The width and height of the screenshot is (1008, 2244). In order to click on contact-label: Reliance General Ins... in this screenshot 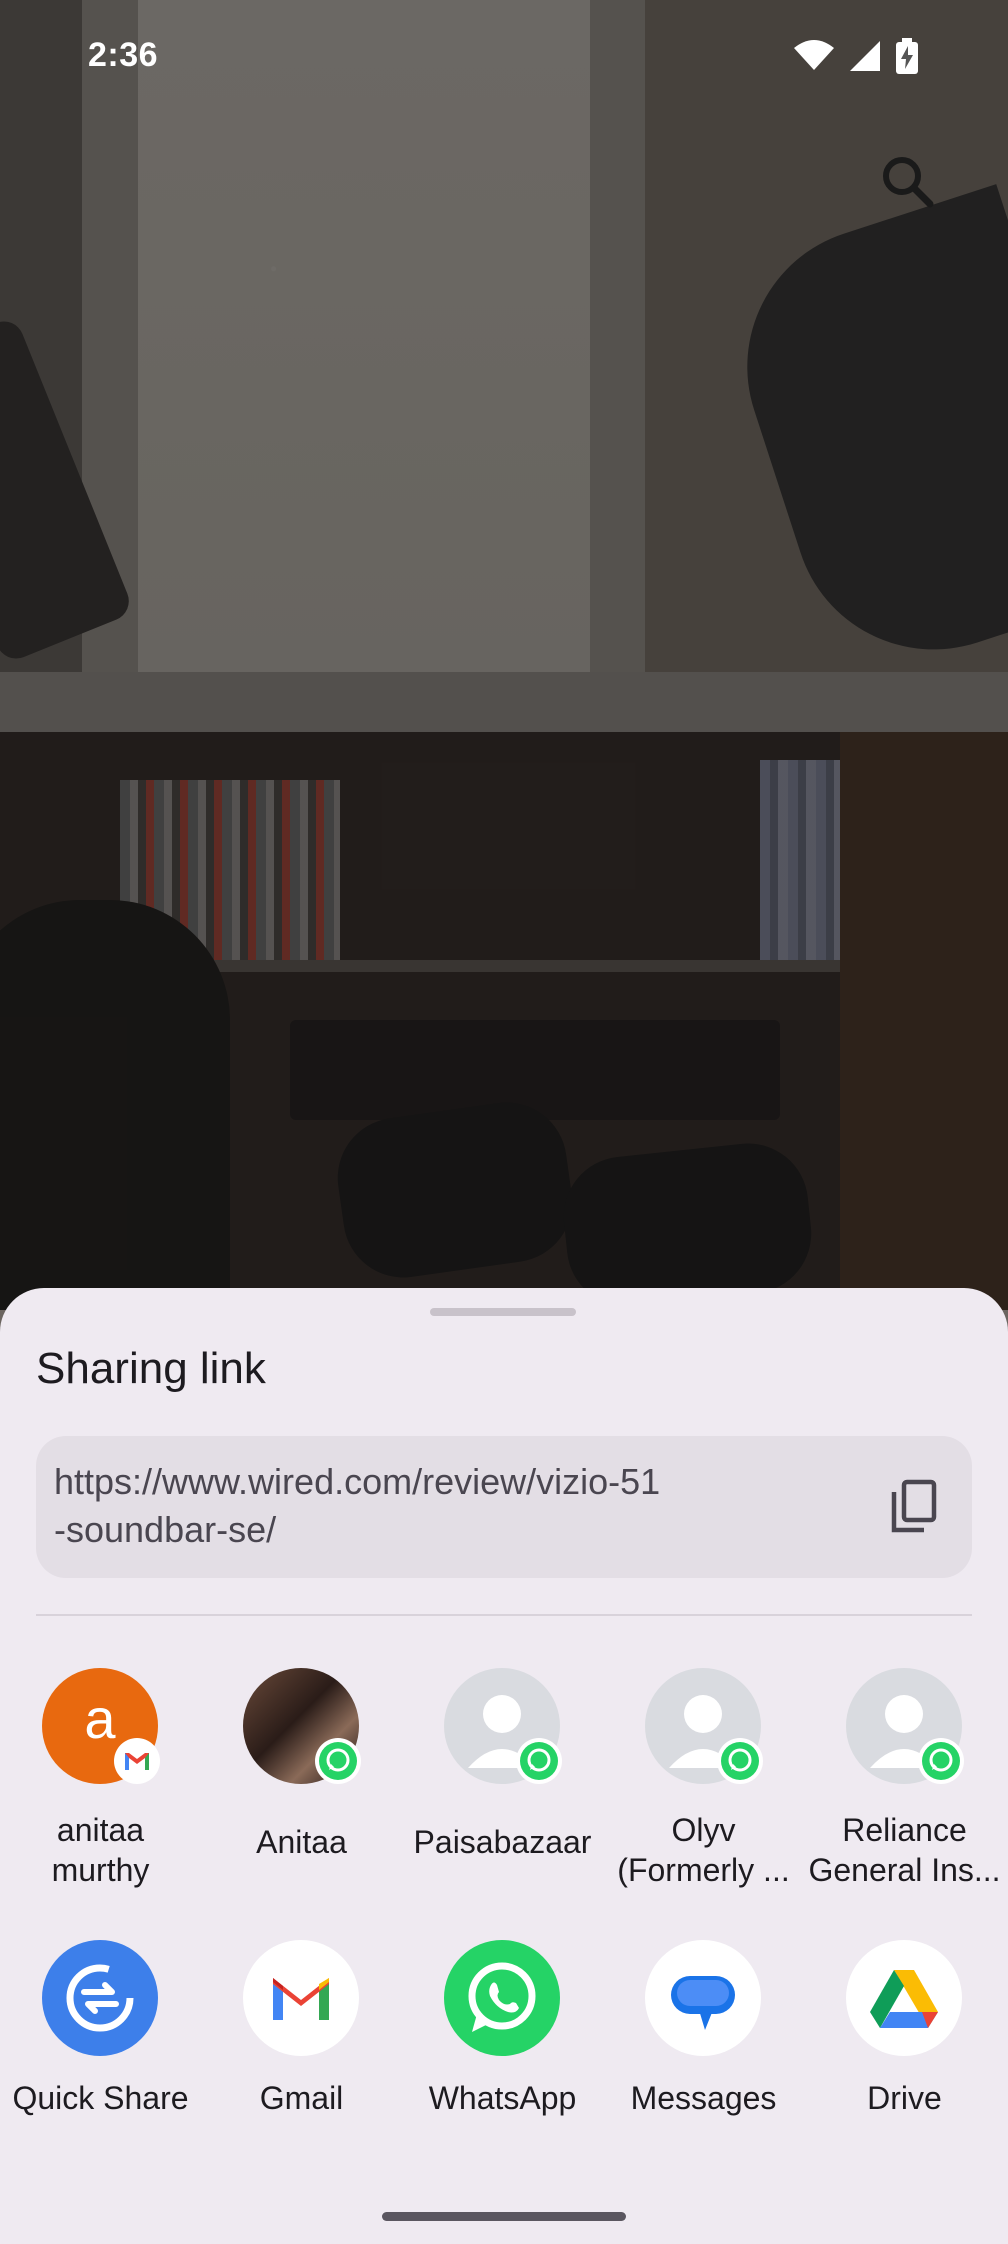, I will do `click(904, 1850)`.